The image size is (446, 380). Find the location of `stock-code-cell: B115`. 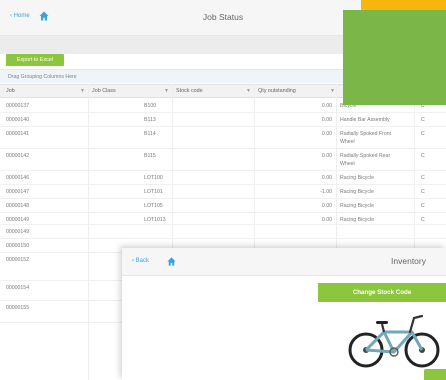

stock-code-cell: B115 is located at coordinates (150, 156).